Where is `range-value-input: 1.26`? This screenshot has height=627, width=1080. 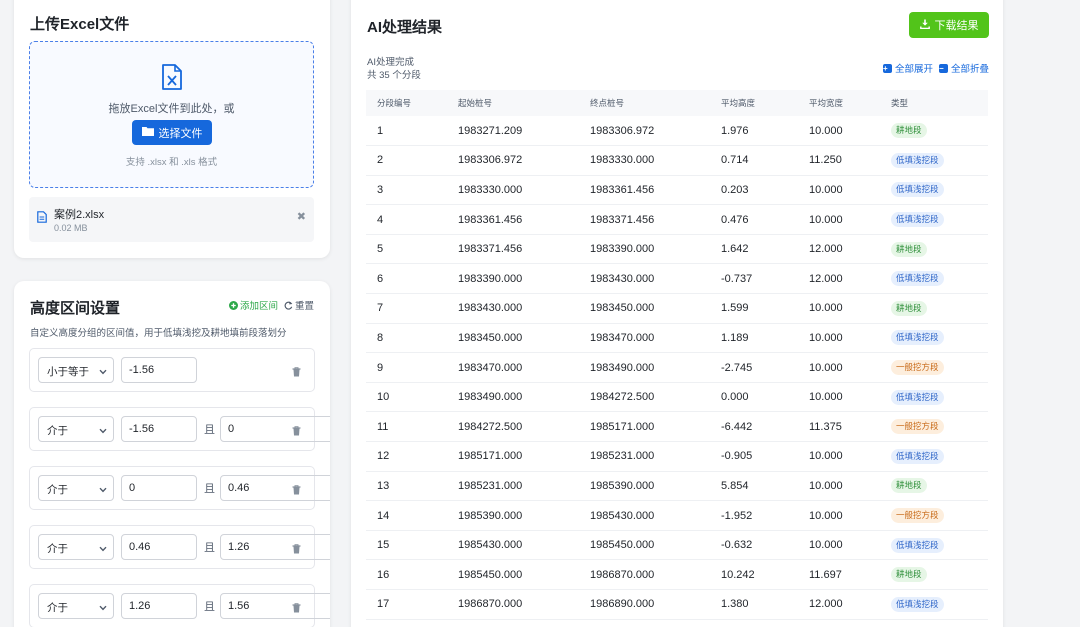 range-value-input: 1.26 is located at coordinates (159, 606).